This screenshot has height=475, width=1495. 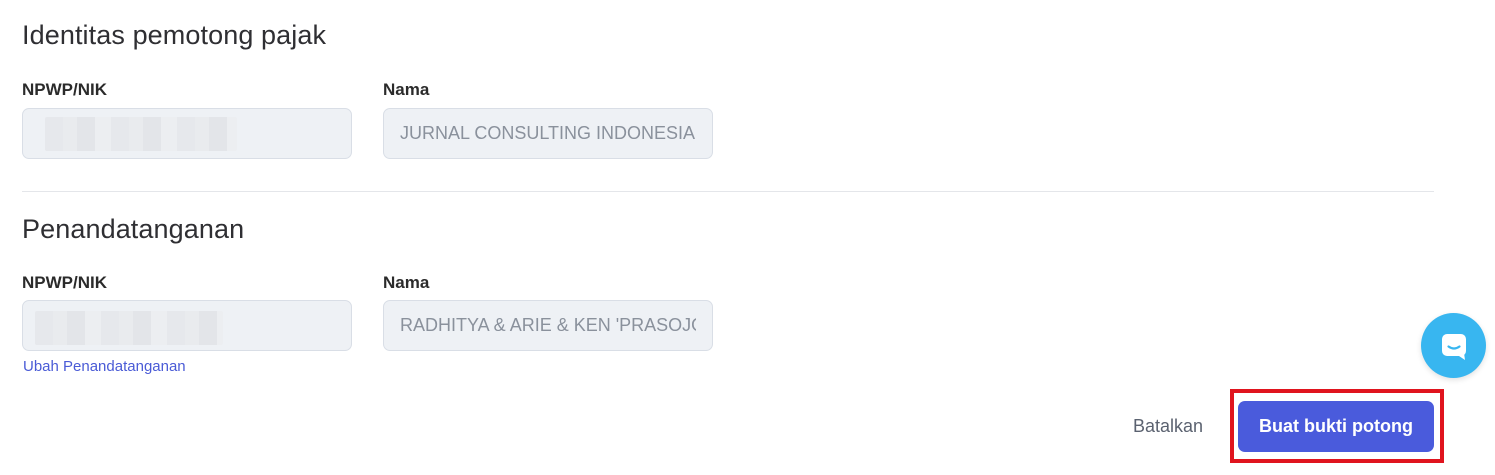 What do you see at coordinates (406, 282) in the screenshot?
I see `signer-name-label: Nama` at bounding box center [406, 282].